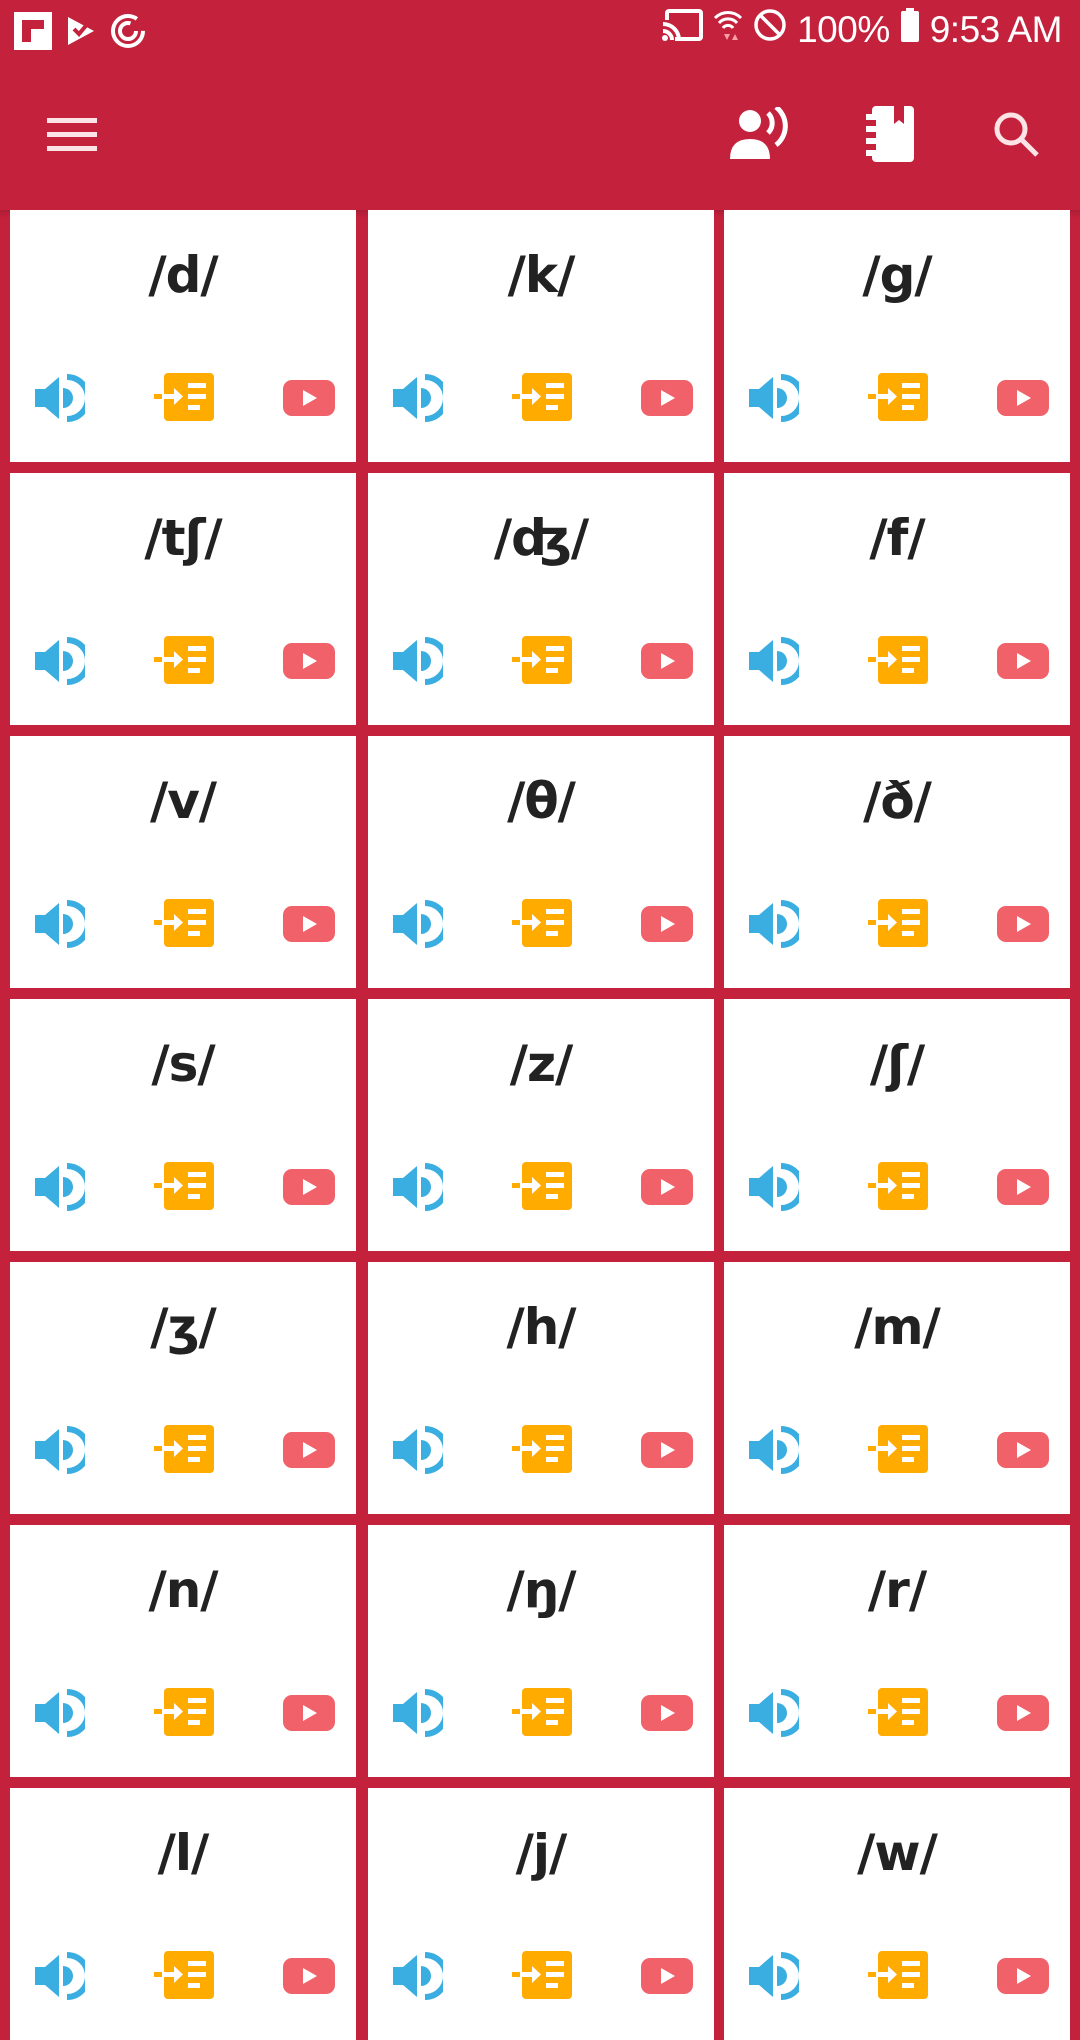  What do you see at coordinates (897, 862) in the screenshot?
I see `sound-card: /ð/` at bounding box center [897, 862].